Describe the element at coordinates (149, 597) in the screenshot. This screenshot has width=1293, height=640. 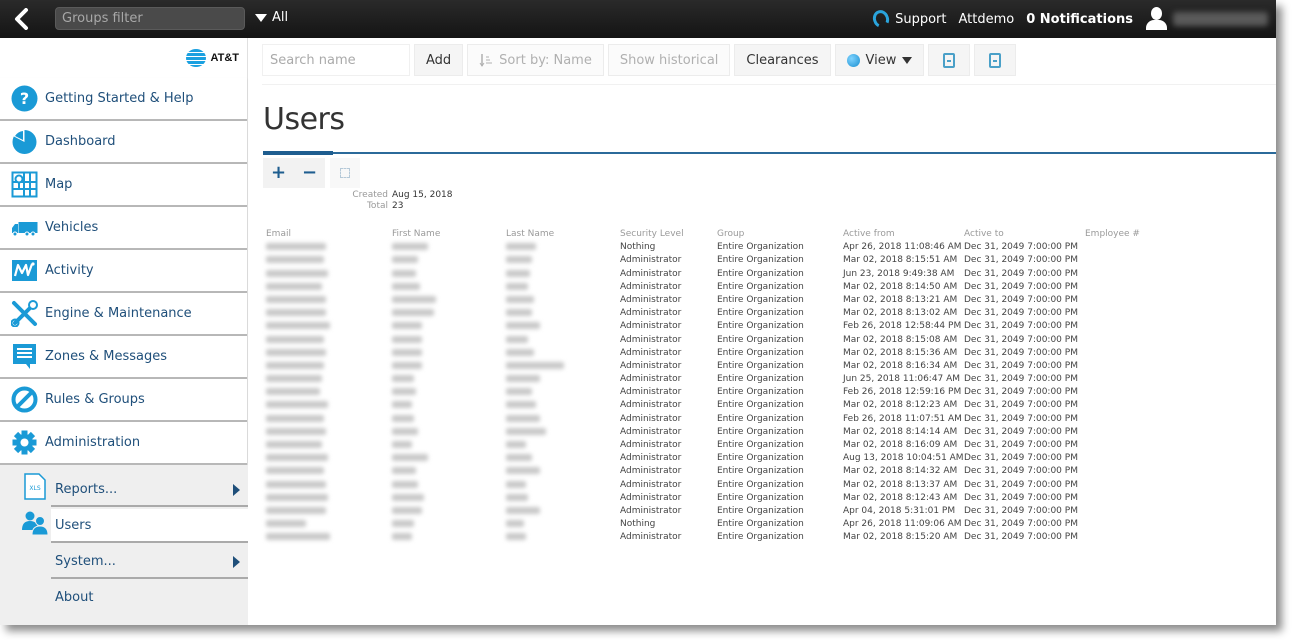
I see `submenu-item-about: About` at that location.